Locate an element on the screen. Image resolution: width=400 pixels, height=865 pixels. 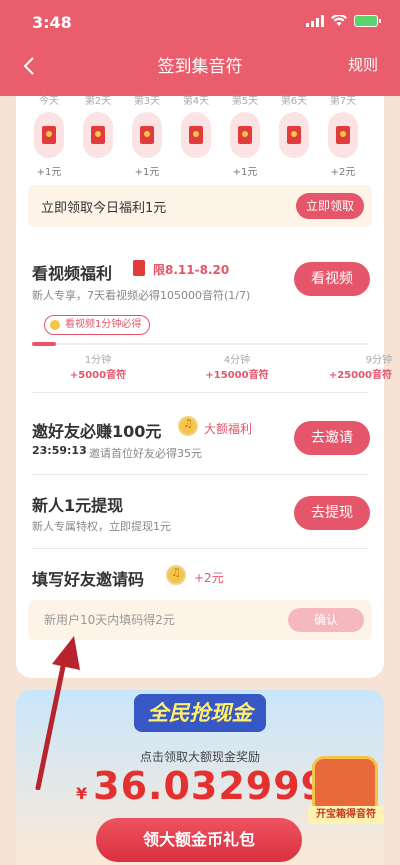
code-reward: +2元 is located at coordinates (209, 578).